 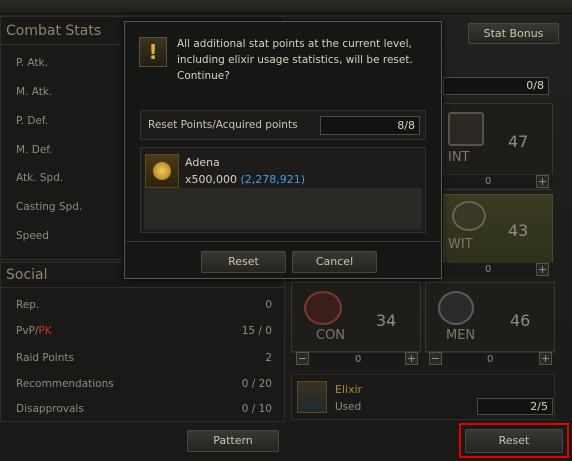 What do you see at coordinates (459, 157) in the screenshot?
I see `stat-name-int: INT` at bounding box center [459, 157].